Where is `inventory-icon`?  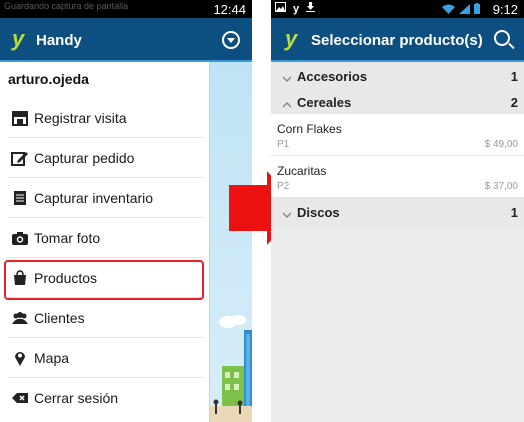
inventory-icon is located at coordinates (20, 198).